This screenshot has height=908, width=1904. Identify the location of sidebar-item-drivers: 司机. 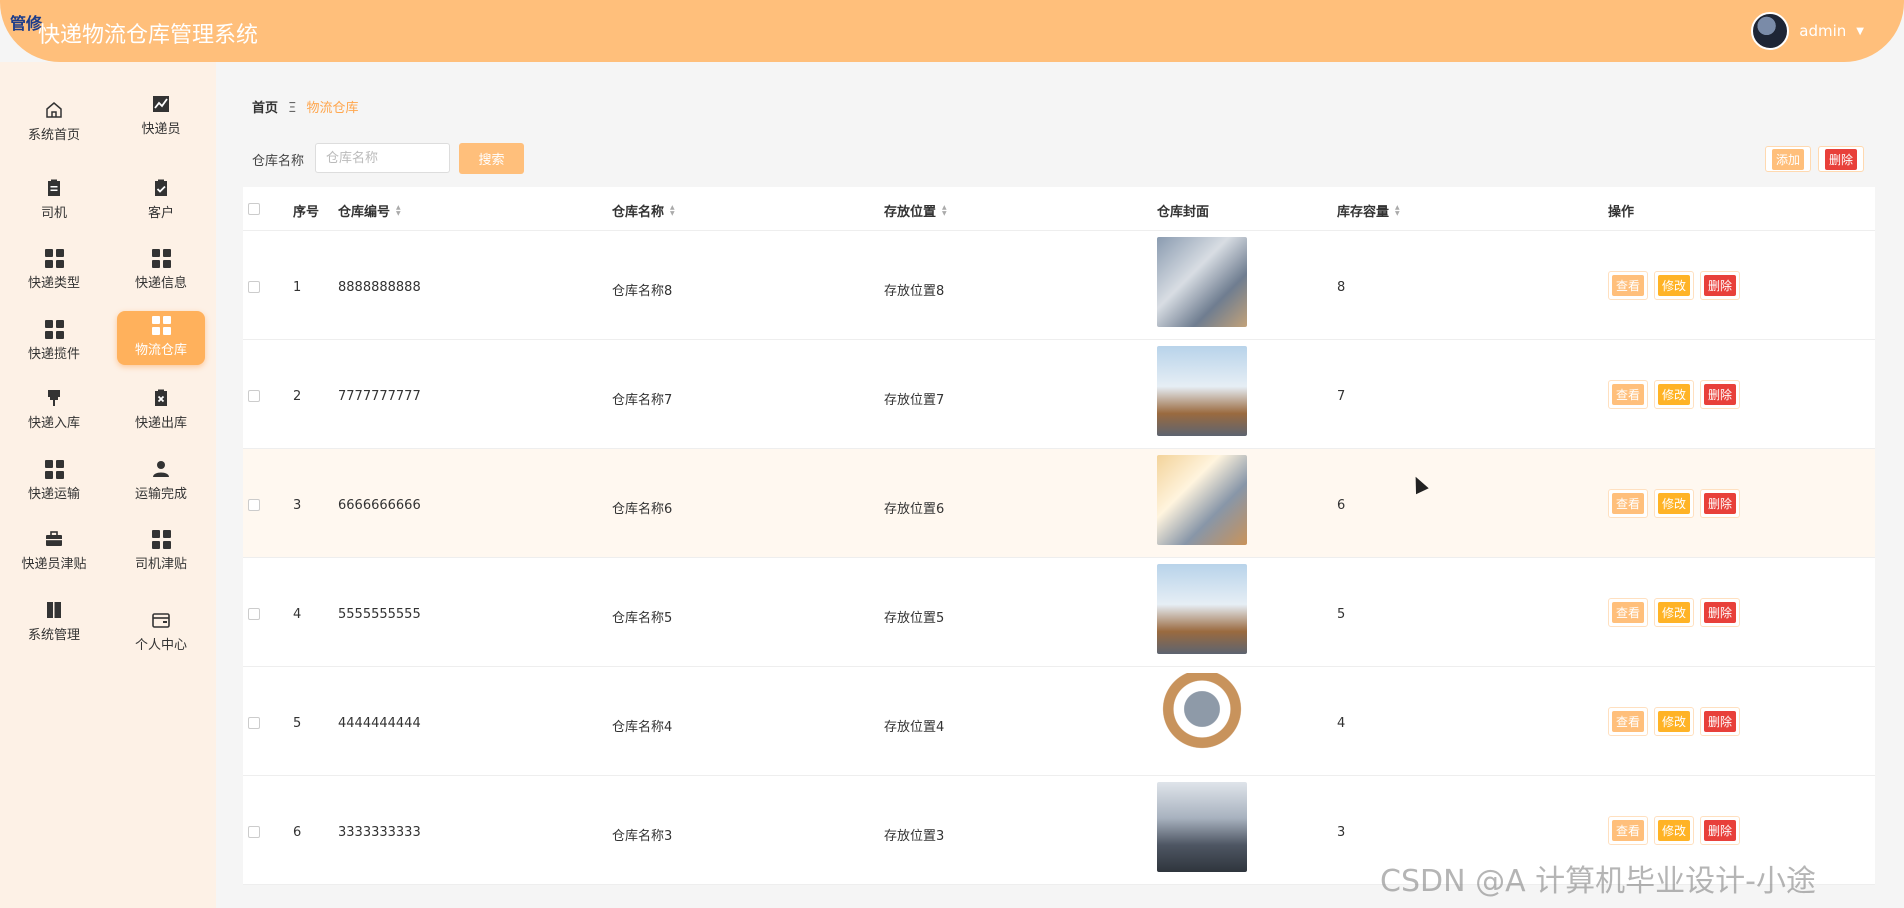
(54, 201).